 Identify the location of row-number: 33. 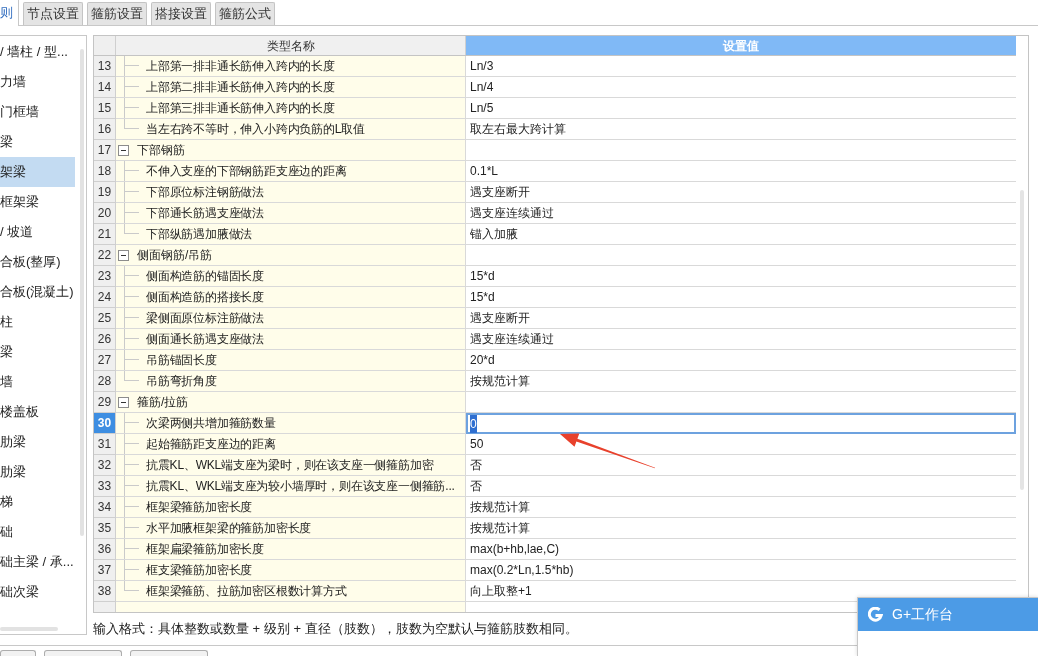
(105, 486).